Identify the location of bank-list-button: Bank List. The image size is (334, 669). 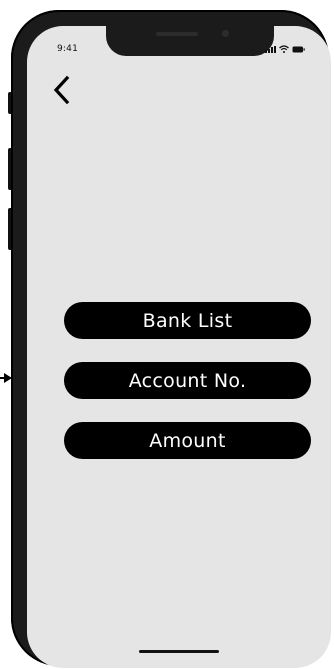
(187, 320).